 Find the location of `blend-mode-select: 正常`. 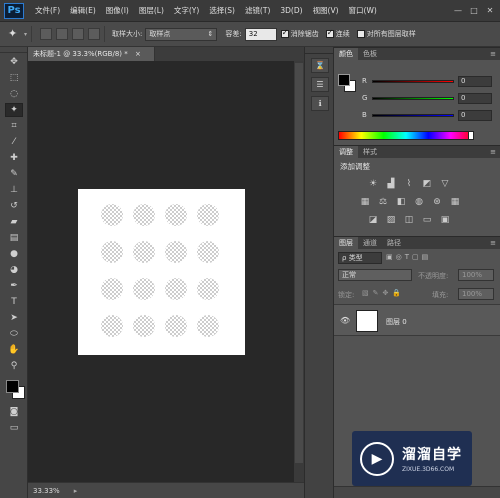

blend-mode-select: 正常 is located at coordinates (375, 275).